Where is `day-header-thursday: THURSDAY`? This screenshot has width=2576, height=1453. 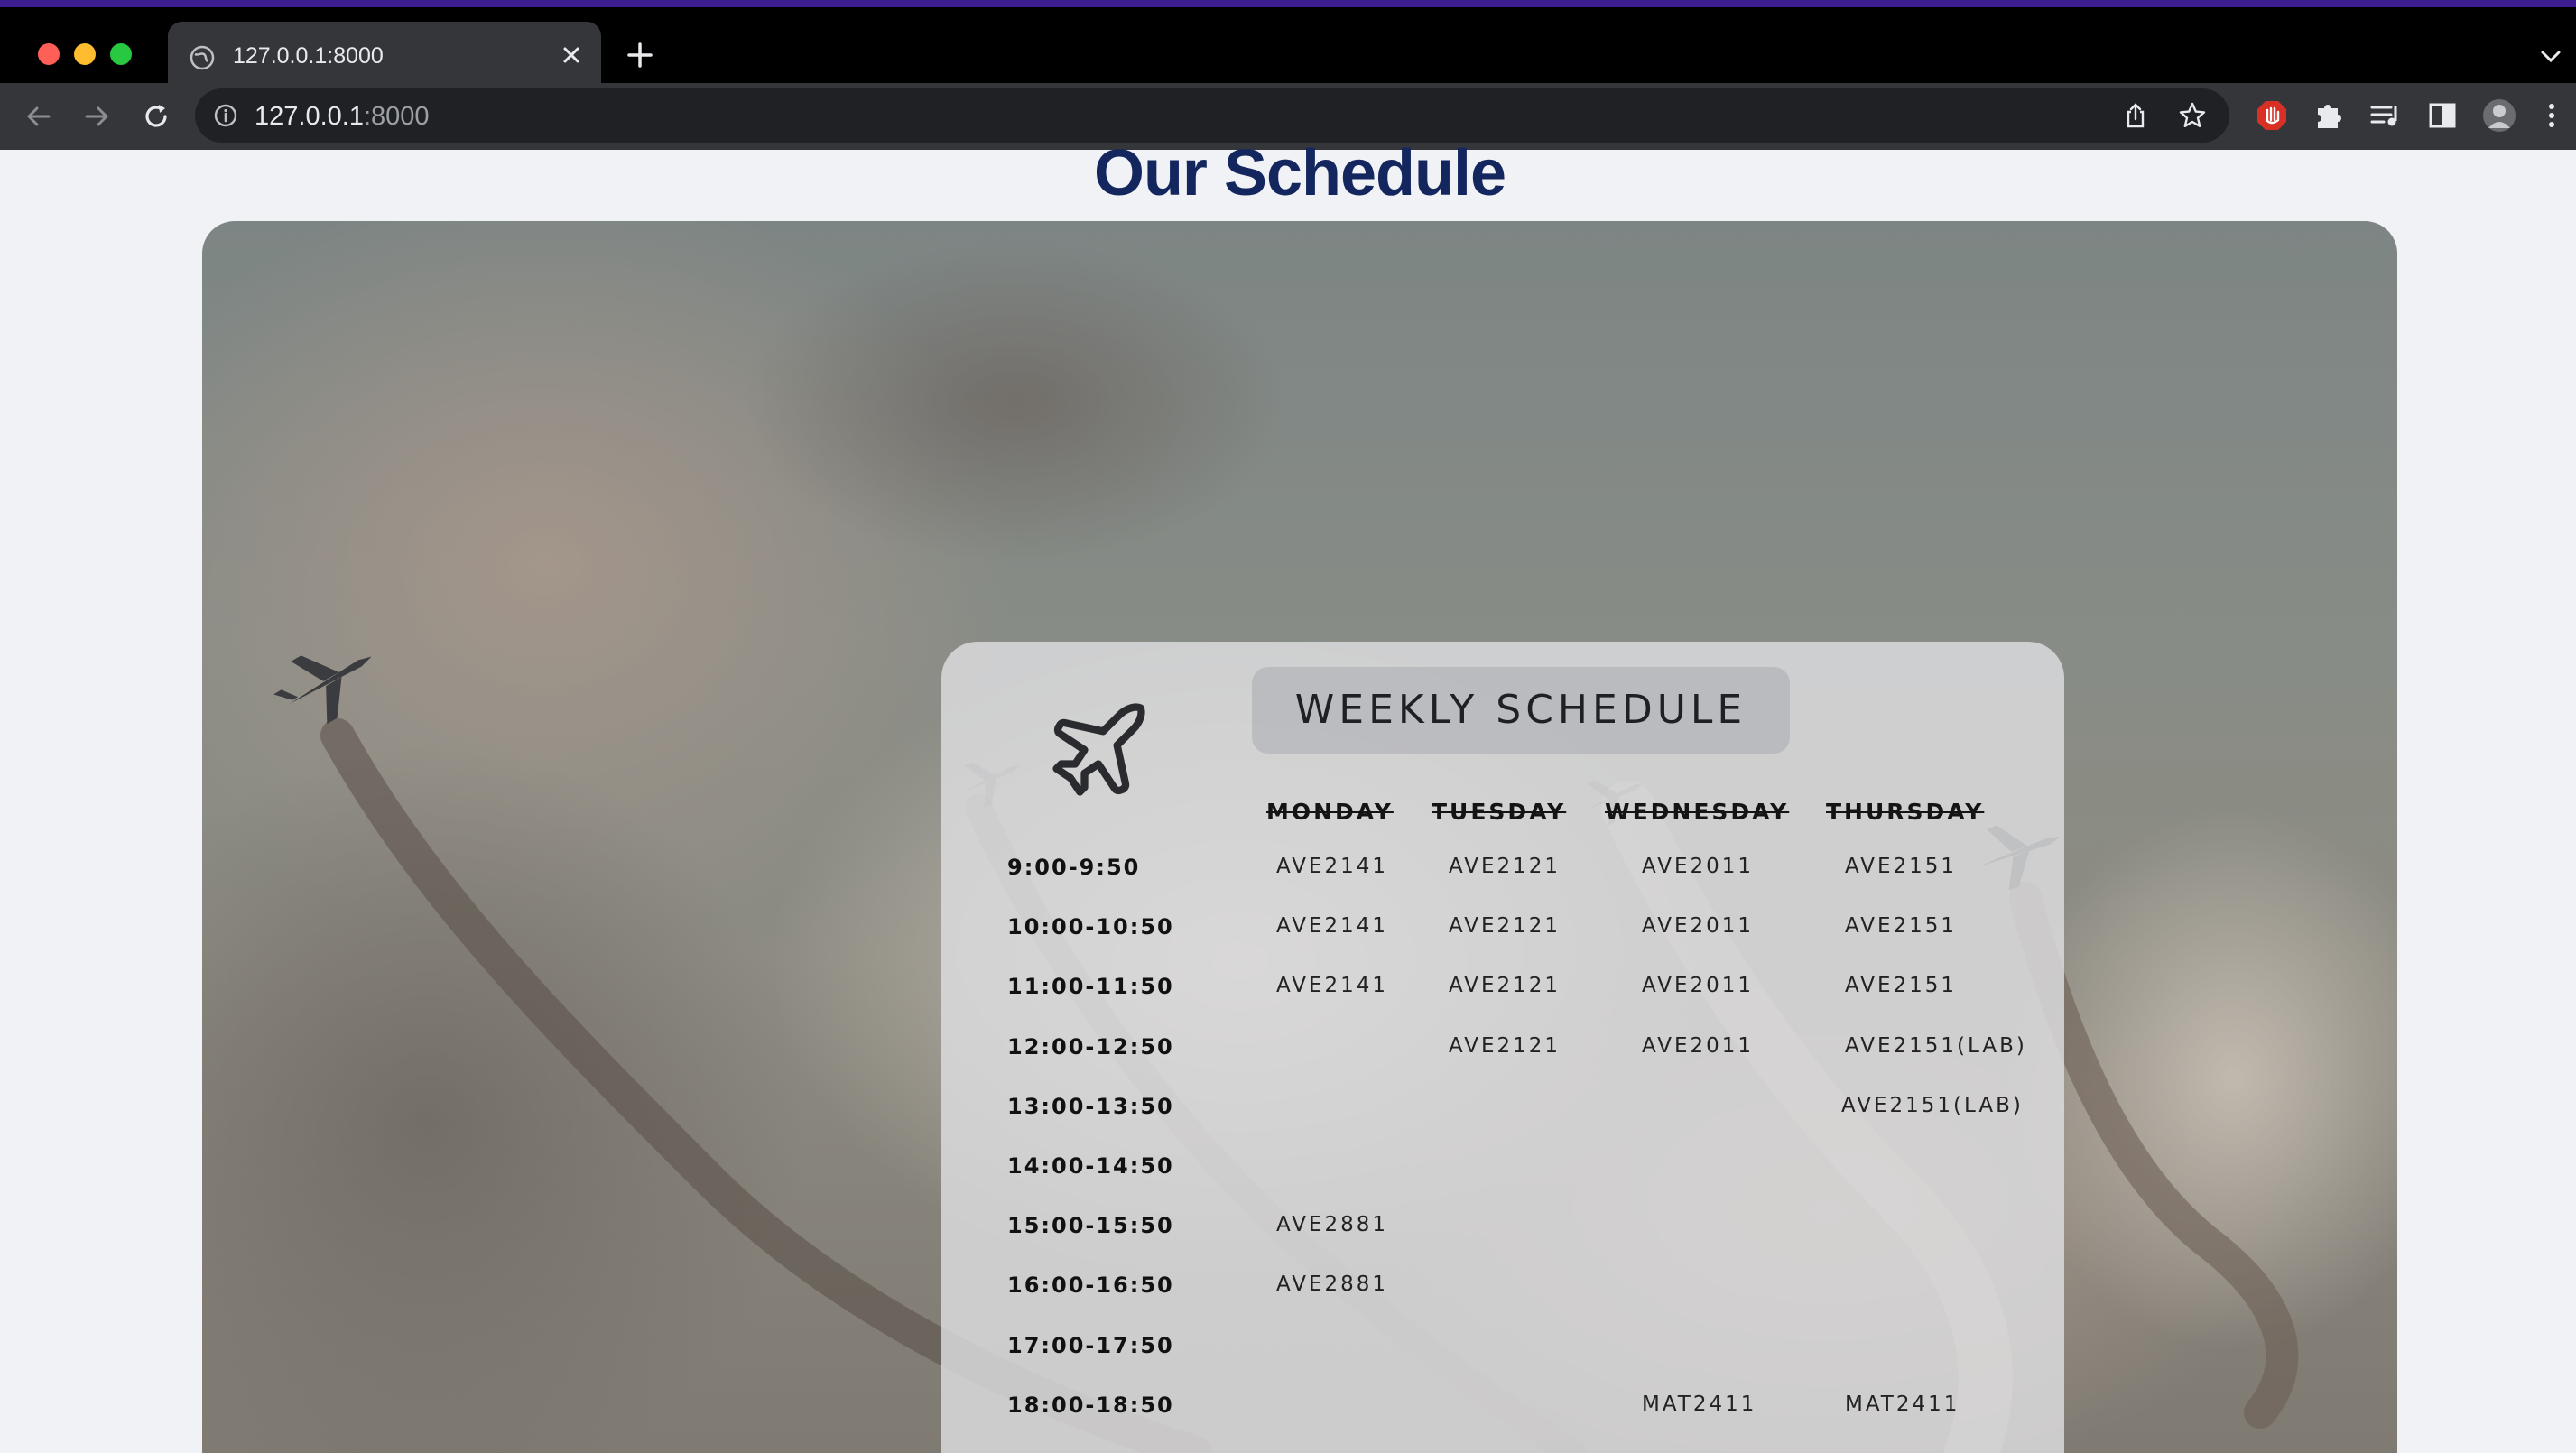
day-header-thursday: THURSDAY is located at coordinates (1905, 812).